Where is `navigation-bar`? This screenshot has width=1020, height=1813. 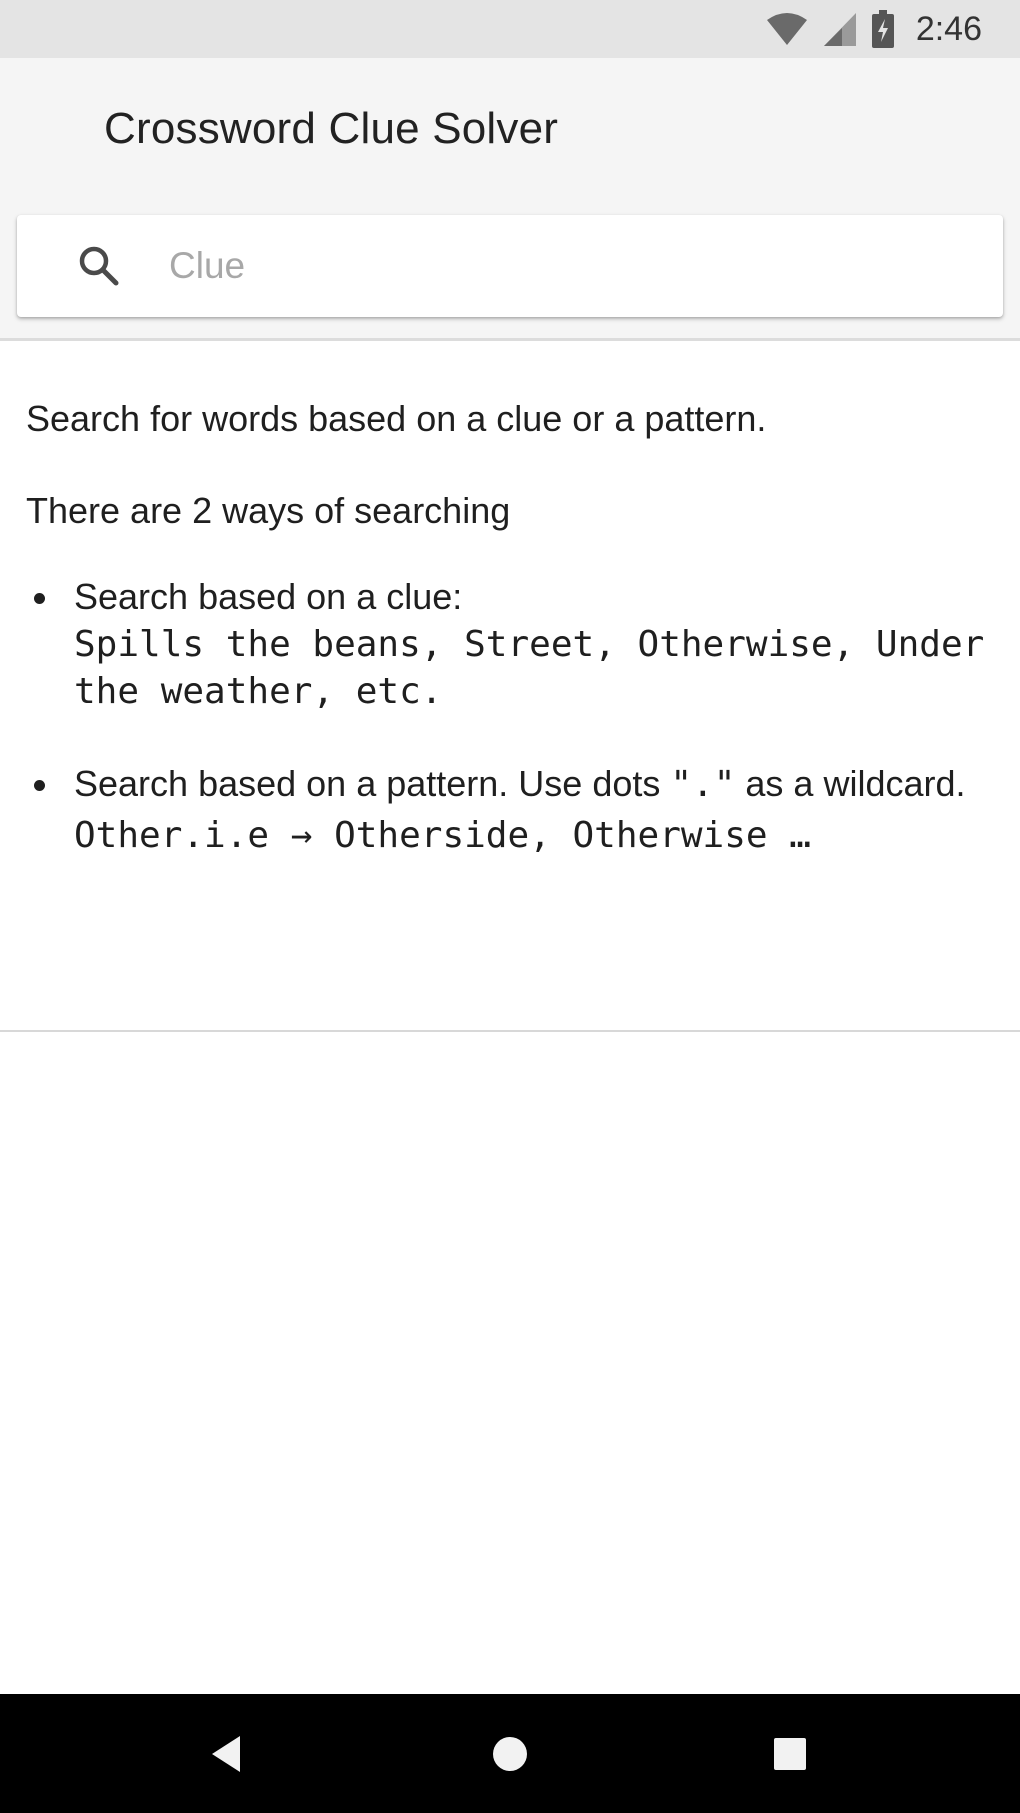 navigation-bar is located at coordinates (510, 1753).